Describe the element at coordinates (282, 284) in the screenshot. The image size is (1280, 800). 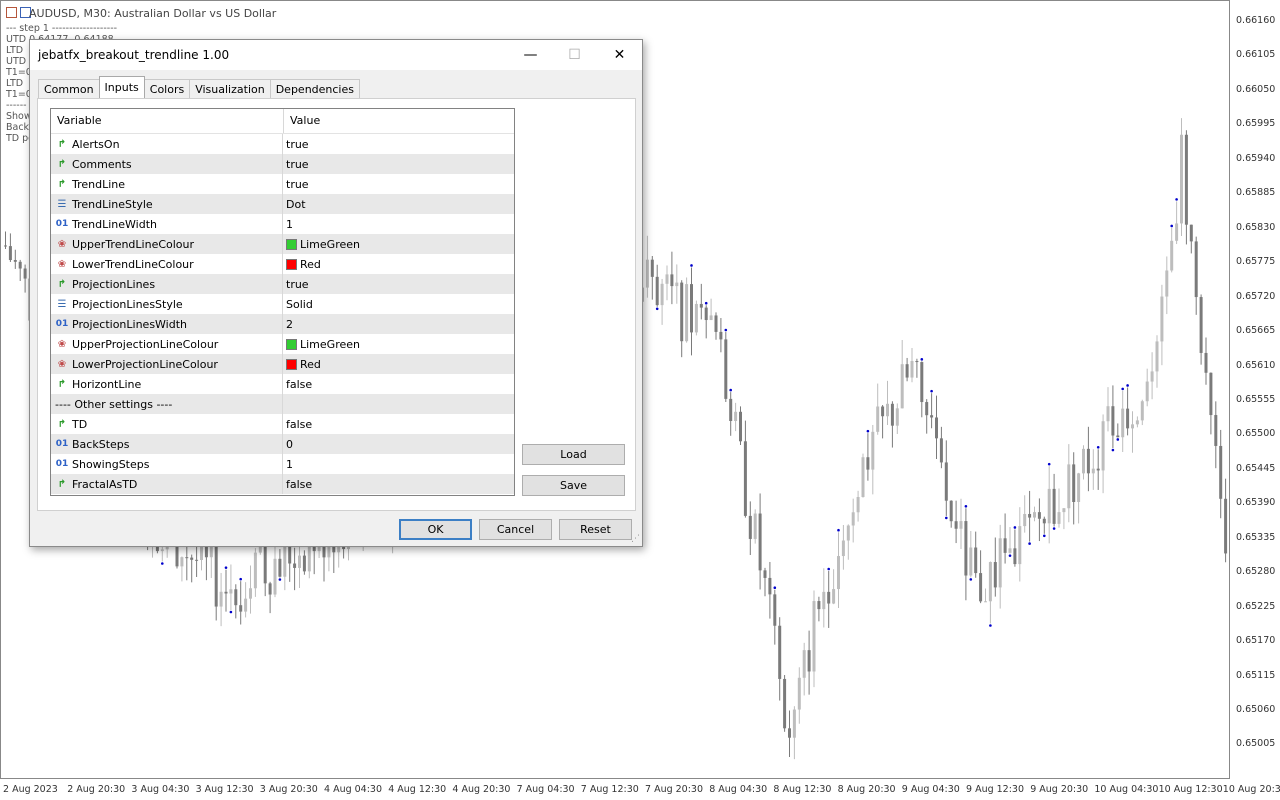
I see `input-row: ↱ ProjectionLines true` at that location.